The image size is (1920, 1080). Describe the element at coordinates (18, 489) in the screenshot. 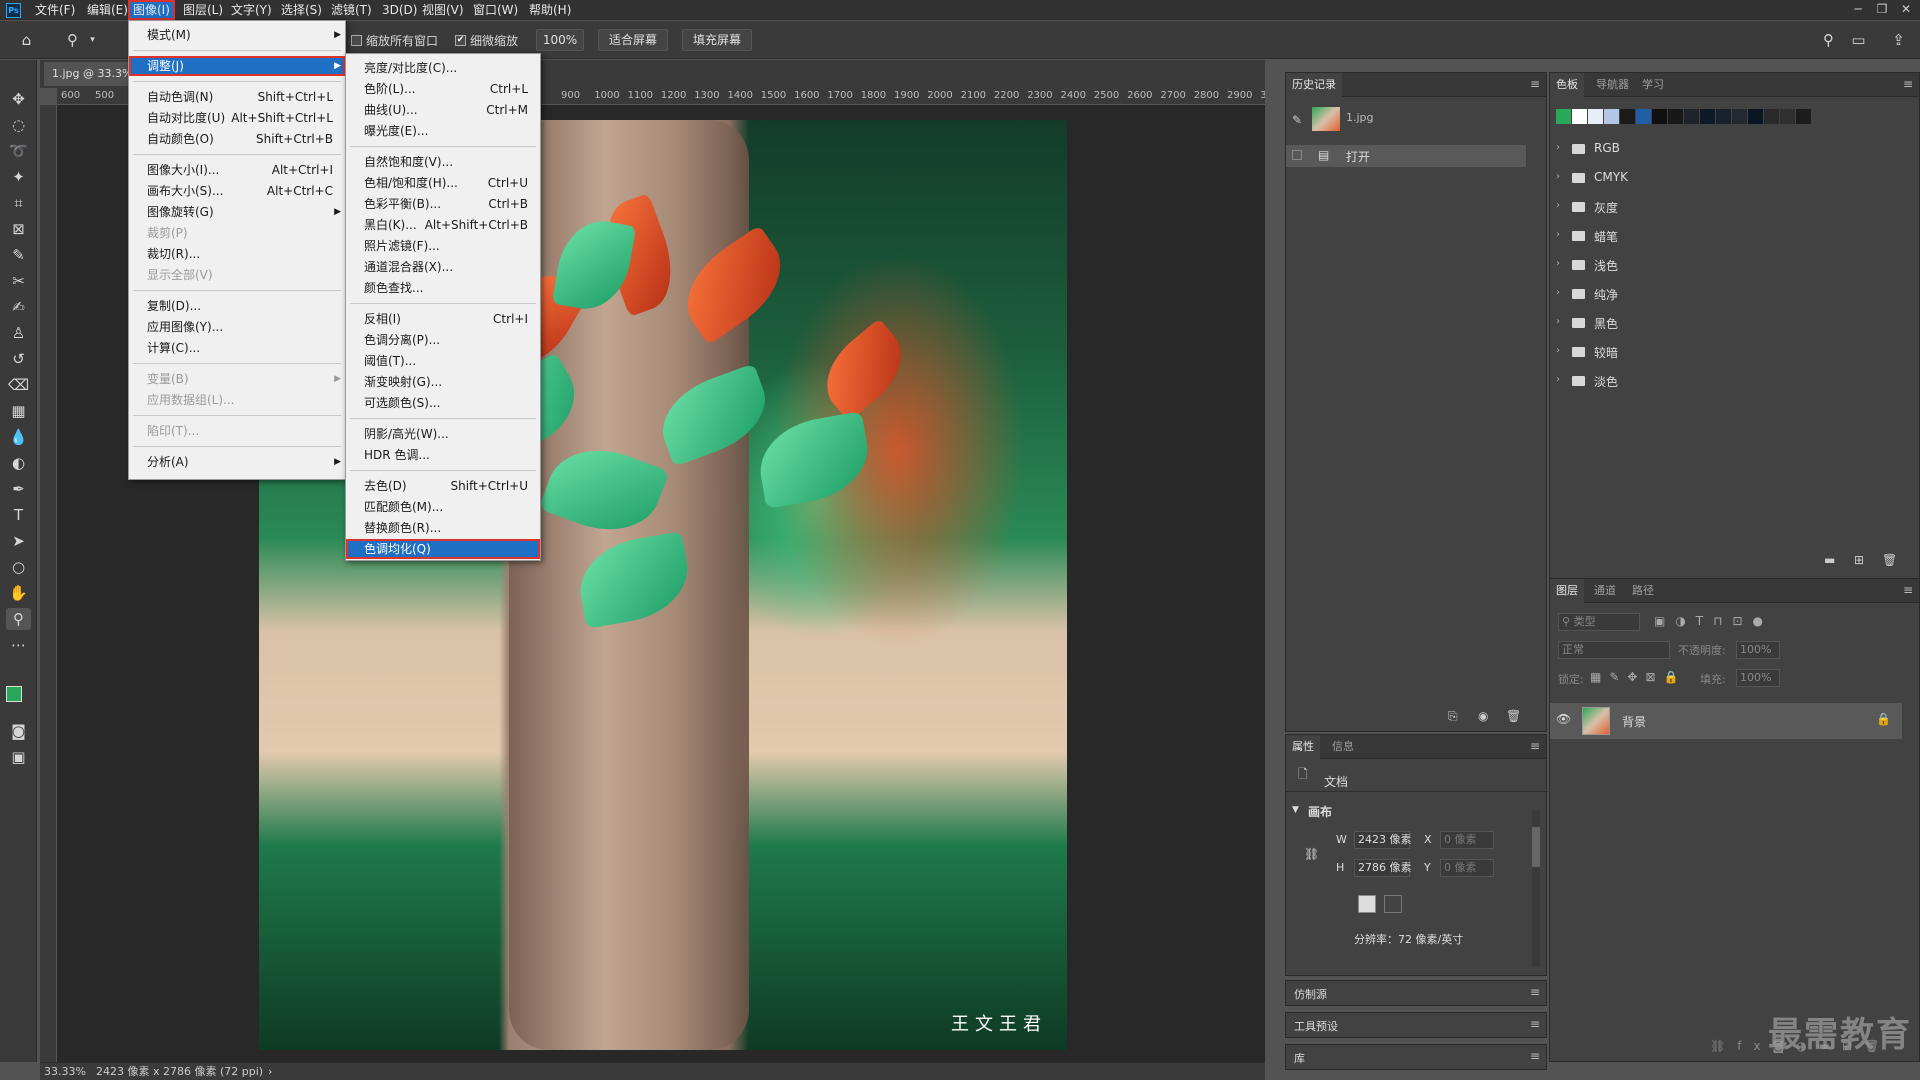

I see `pen-tool-icon: ✒` at that location.